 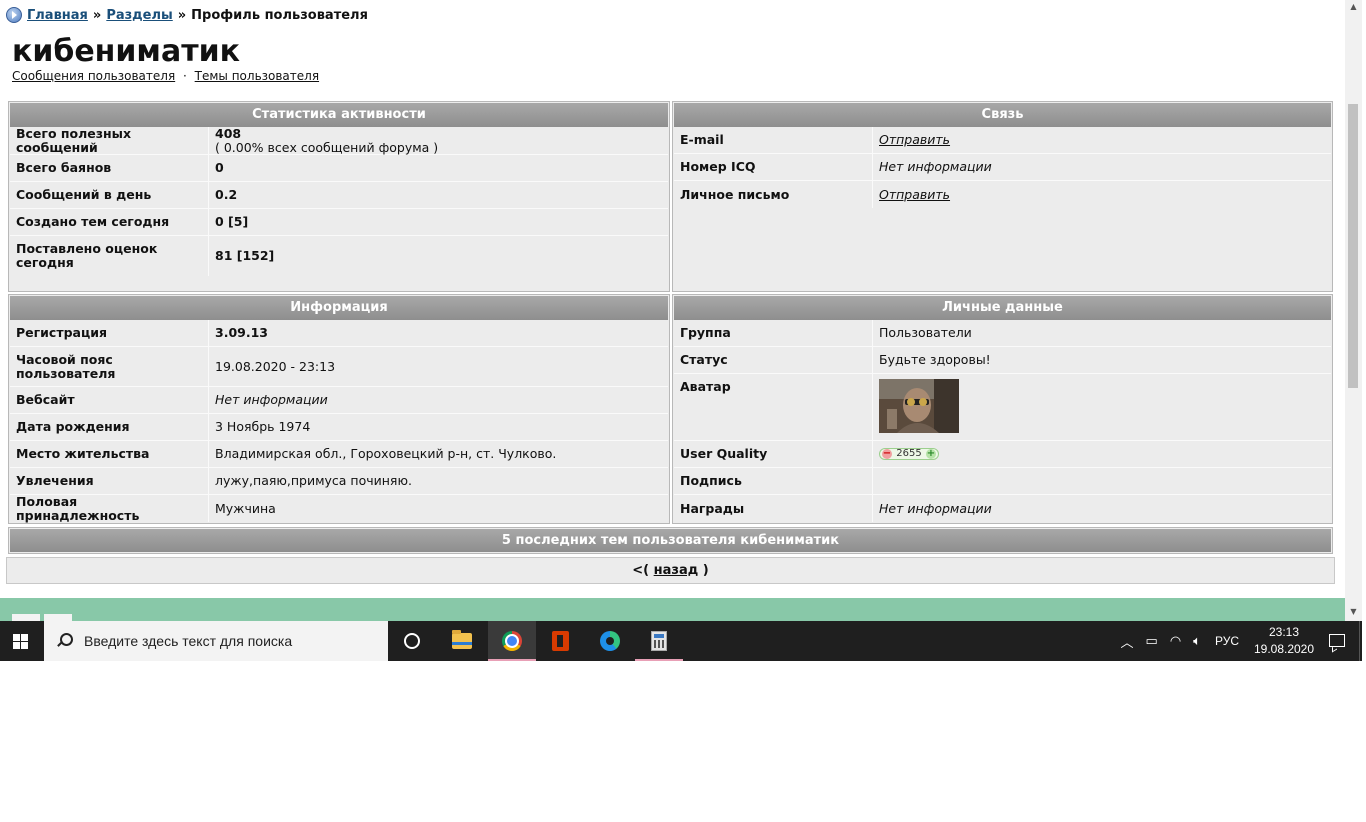 I want to click on personal-row: User Quality − 2655 +, so click(x=1002, y=454).